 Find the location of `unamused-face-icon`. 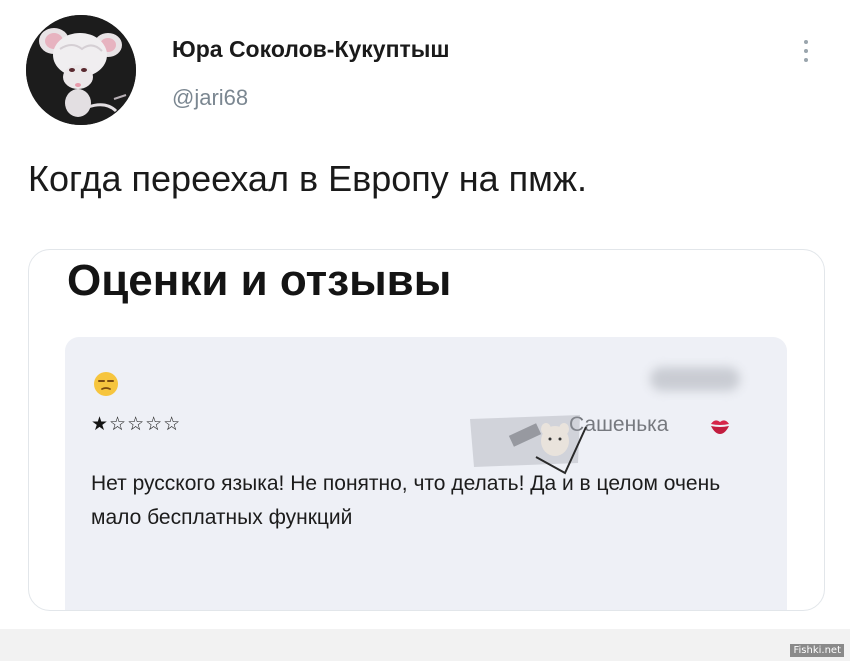

unamused-face-icon is located at coordinates (106, 384).